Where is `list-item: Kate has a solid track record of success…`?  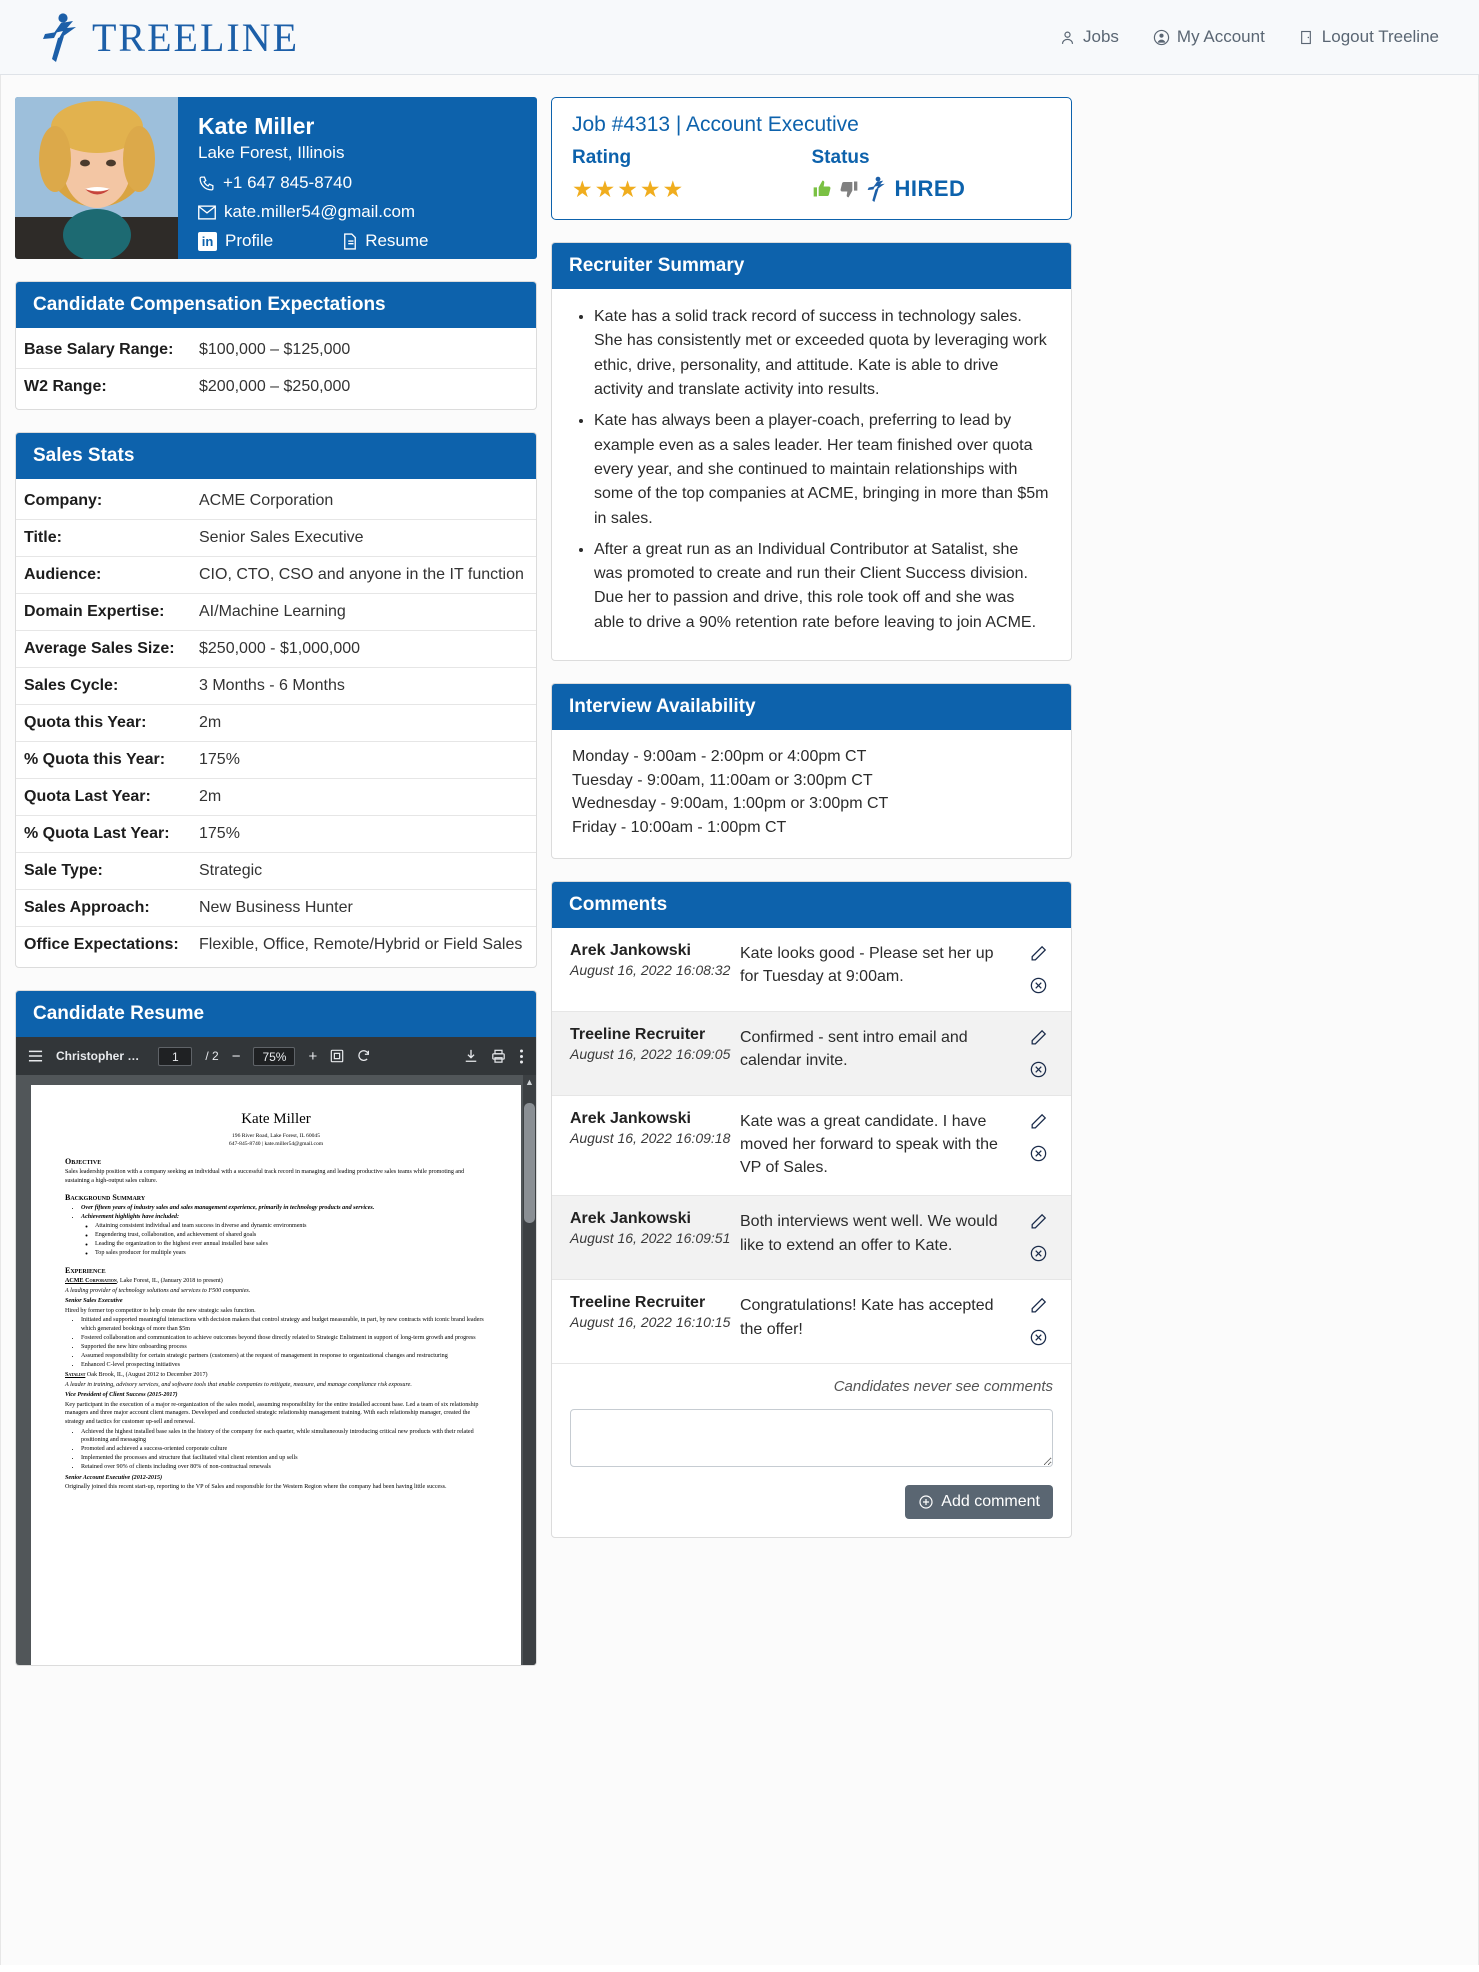
list-item: Kate has a solid track record of success… is located at coordinates (821, 353).